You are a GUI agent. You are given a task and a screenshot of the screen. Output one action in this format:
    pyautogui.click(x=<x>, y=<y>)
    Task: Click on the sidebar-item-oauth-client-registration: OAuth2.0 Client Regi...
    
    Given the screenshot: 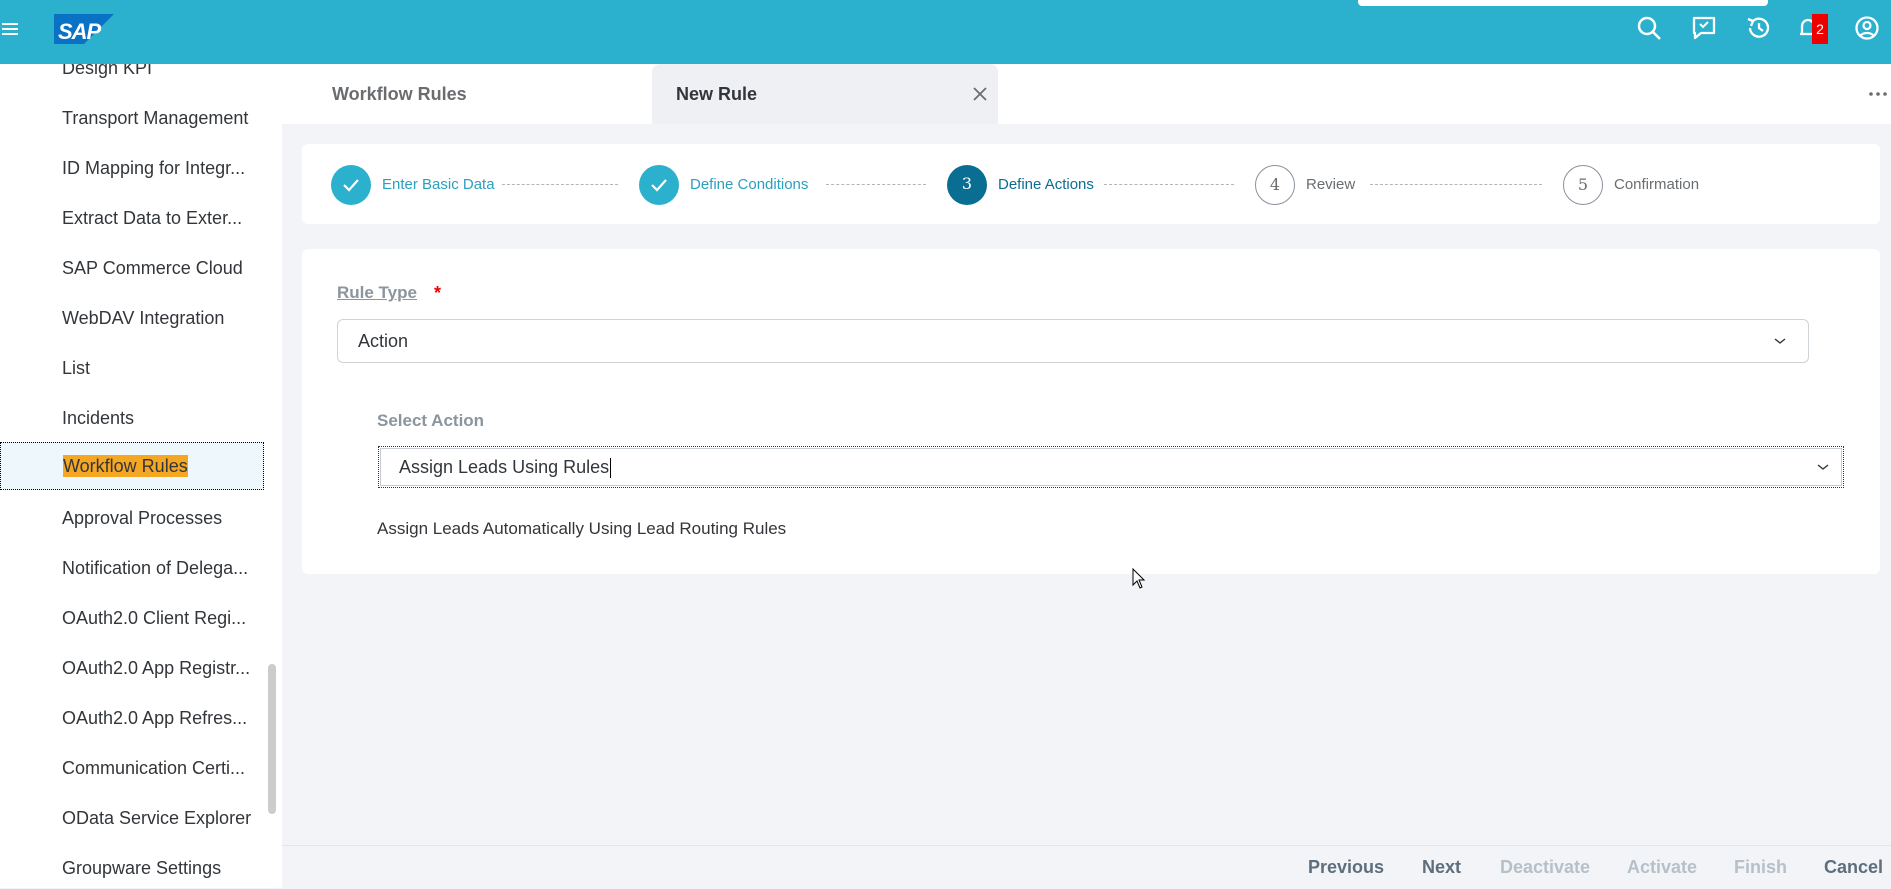 What is the action you would take?
    pyautogui.click(x=132, y=618)
    